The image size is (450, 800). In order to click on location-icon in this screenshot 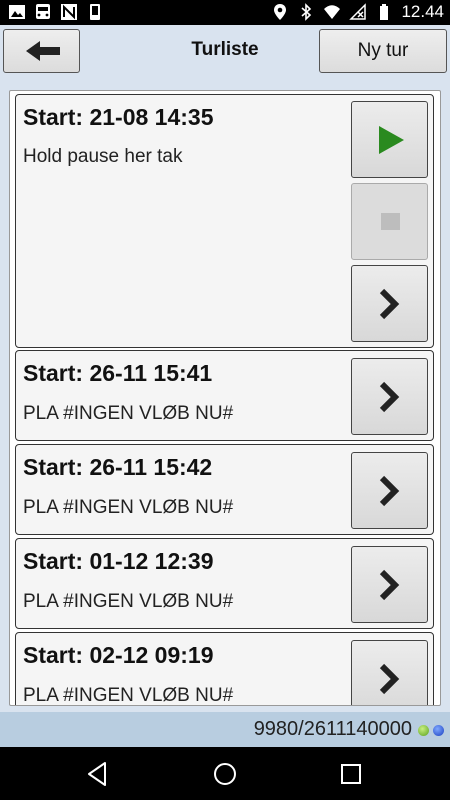, I will do `click(280, 12)`.